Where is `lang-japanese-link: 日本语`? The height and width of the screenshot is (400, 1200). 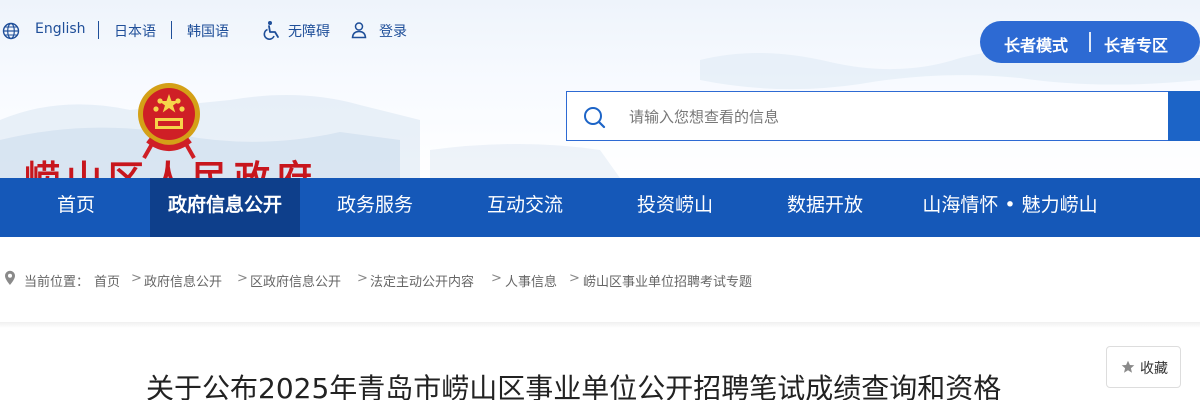 lang-japanese-link: 日本语 is located at coordinates (135, 31).